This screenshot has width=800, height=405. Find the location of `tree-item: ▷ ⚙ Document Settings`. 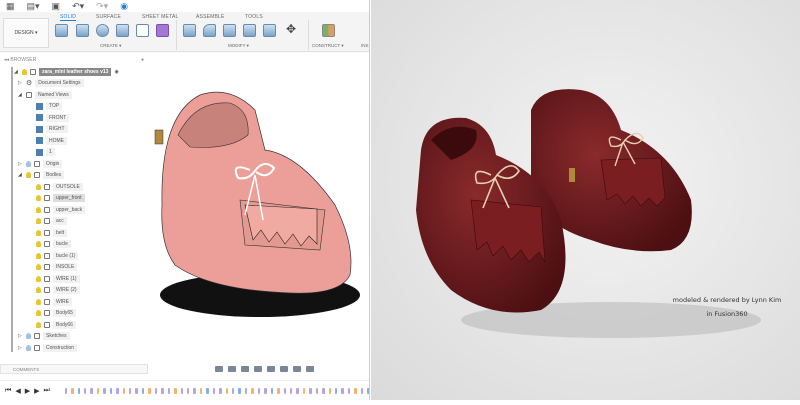

tree-item: ▷ ⚙ Document Settings is located at coordinates (51, 83).